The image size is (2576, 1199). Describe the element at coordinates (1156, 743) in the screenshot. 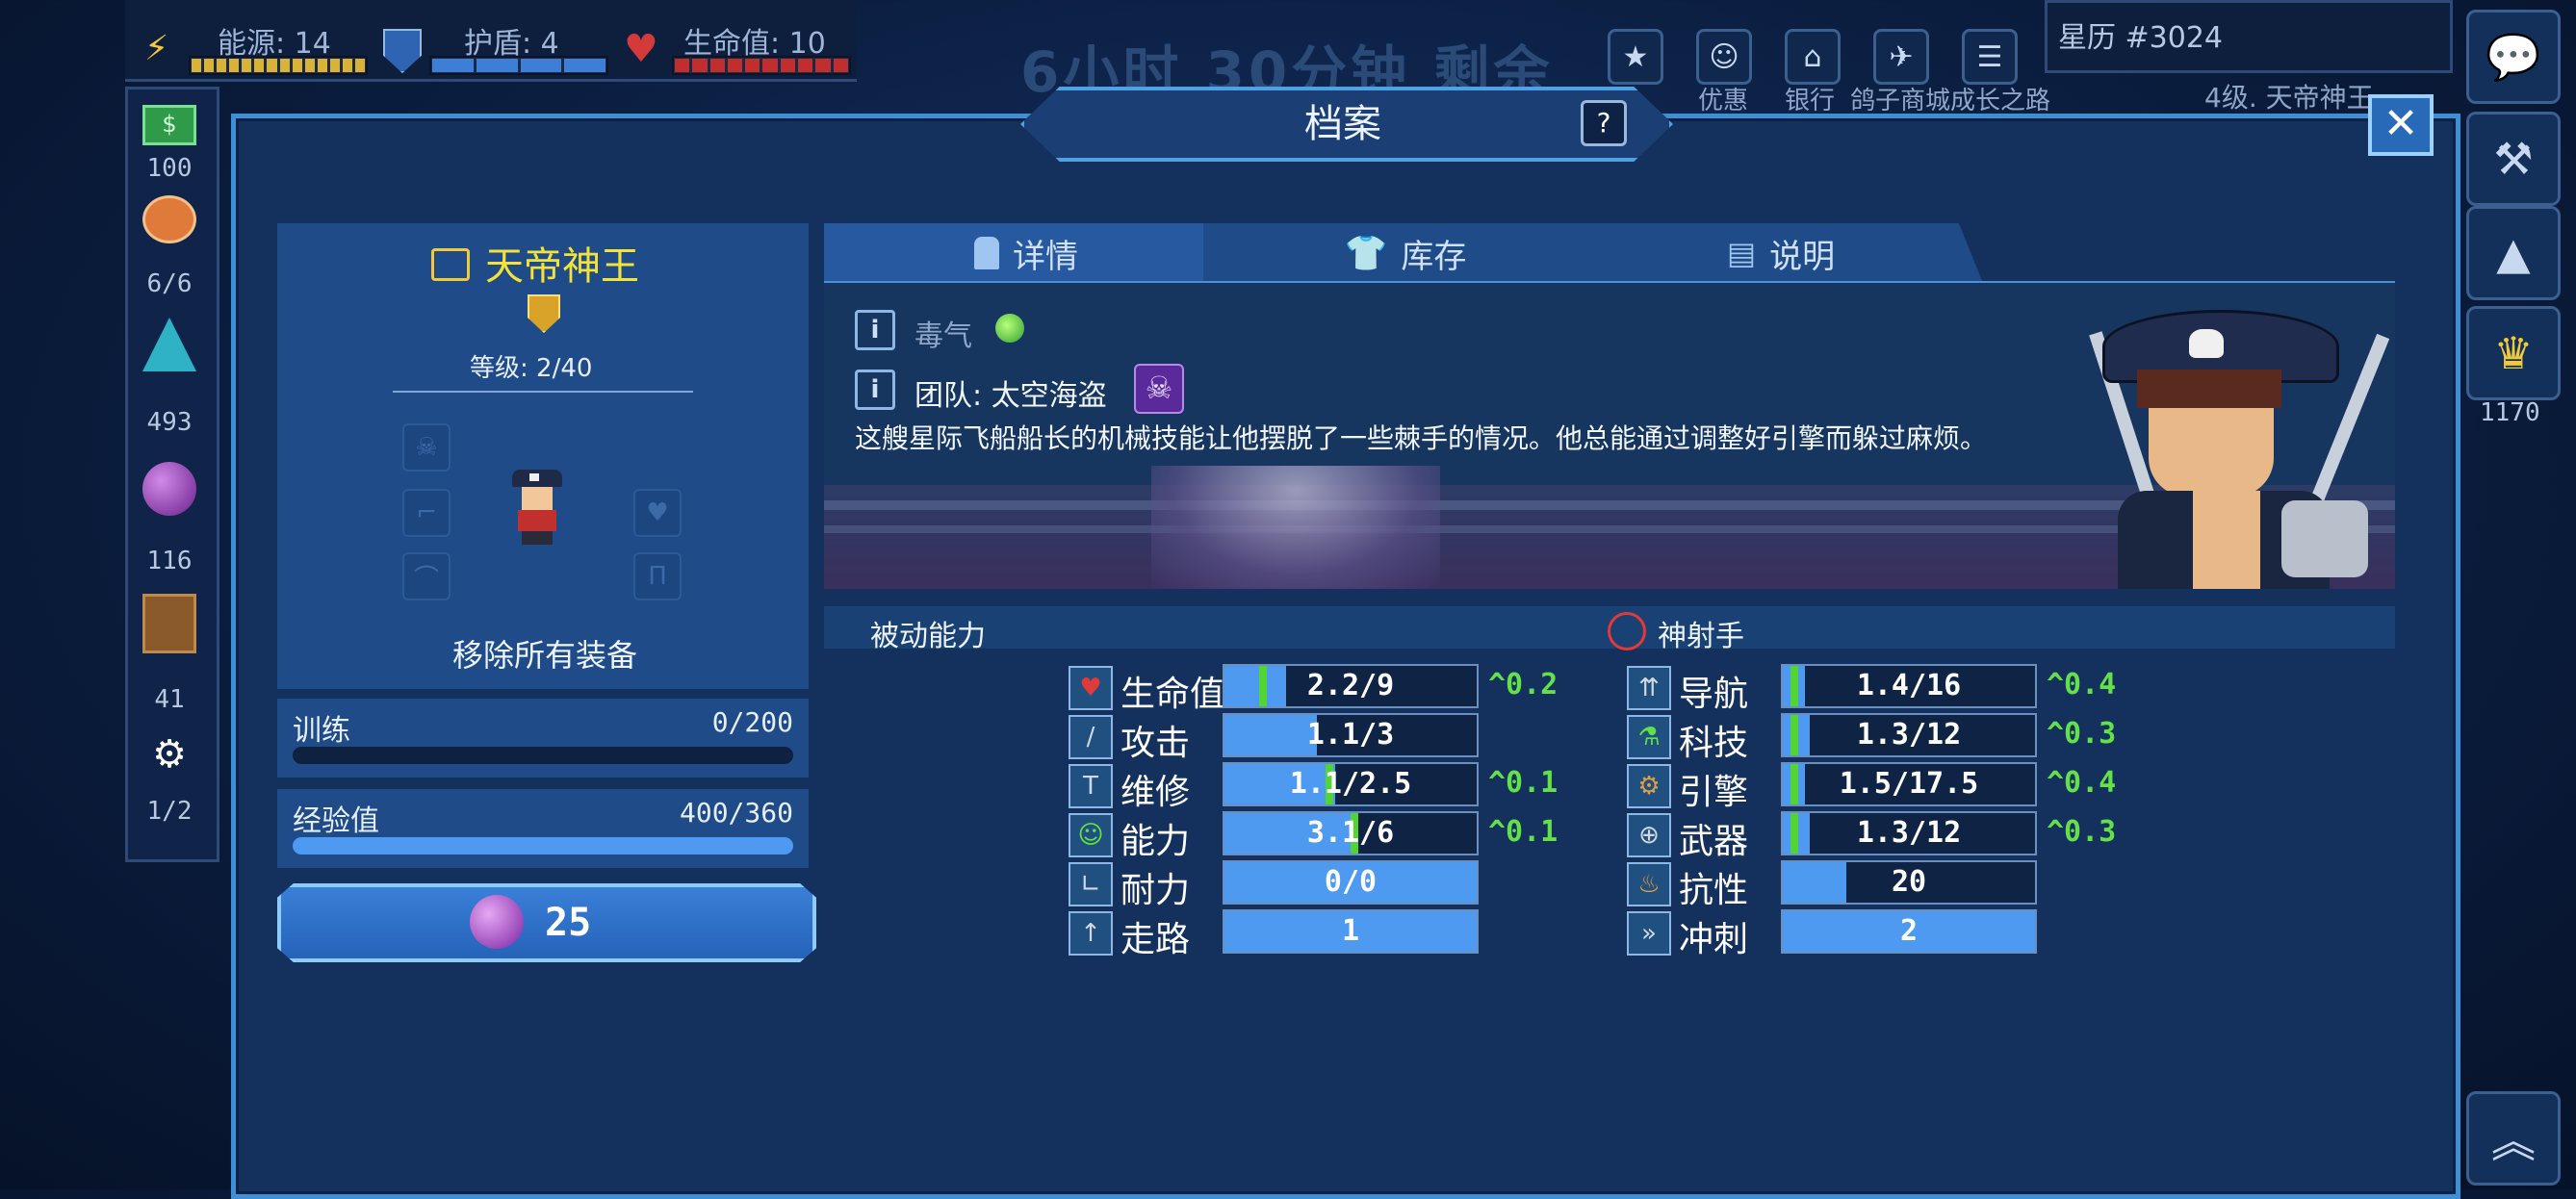

I see `stat-name: 攻击` at that location.